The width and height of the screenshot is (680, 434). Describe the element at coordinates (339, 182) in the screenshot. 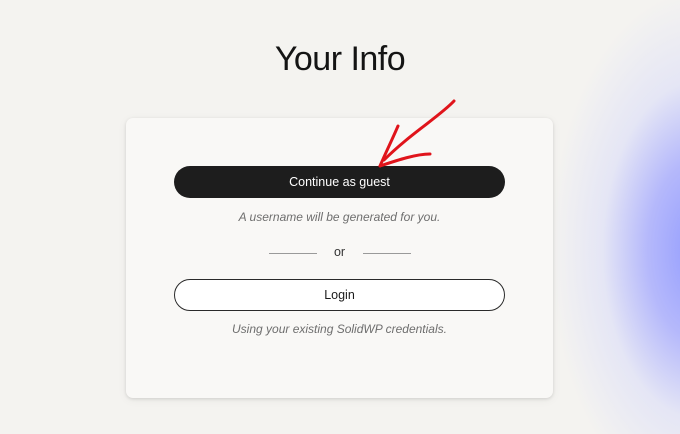

I see `continue-as-guest-button: Continue as guest` at that location.